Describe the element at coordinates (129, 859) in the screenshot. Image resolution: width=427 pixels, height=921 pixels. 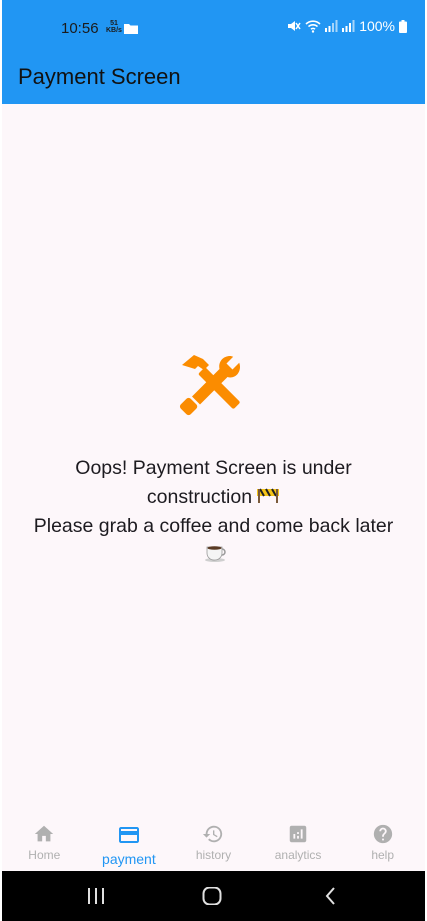
I see `nav-label-payment: payment` at that location.